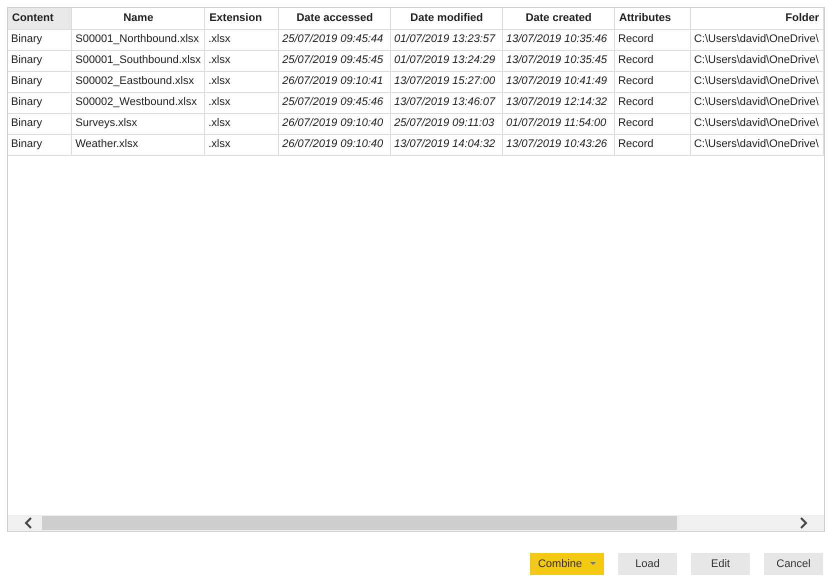 Image resolution: width=840 pixels, height=588 pixels. I want to click on scroll-right-icon, so click(803, 523).